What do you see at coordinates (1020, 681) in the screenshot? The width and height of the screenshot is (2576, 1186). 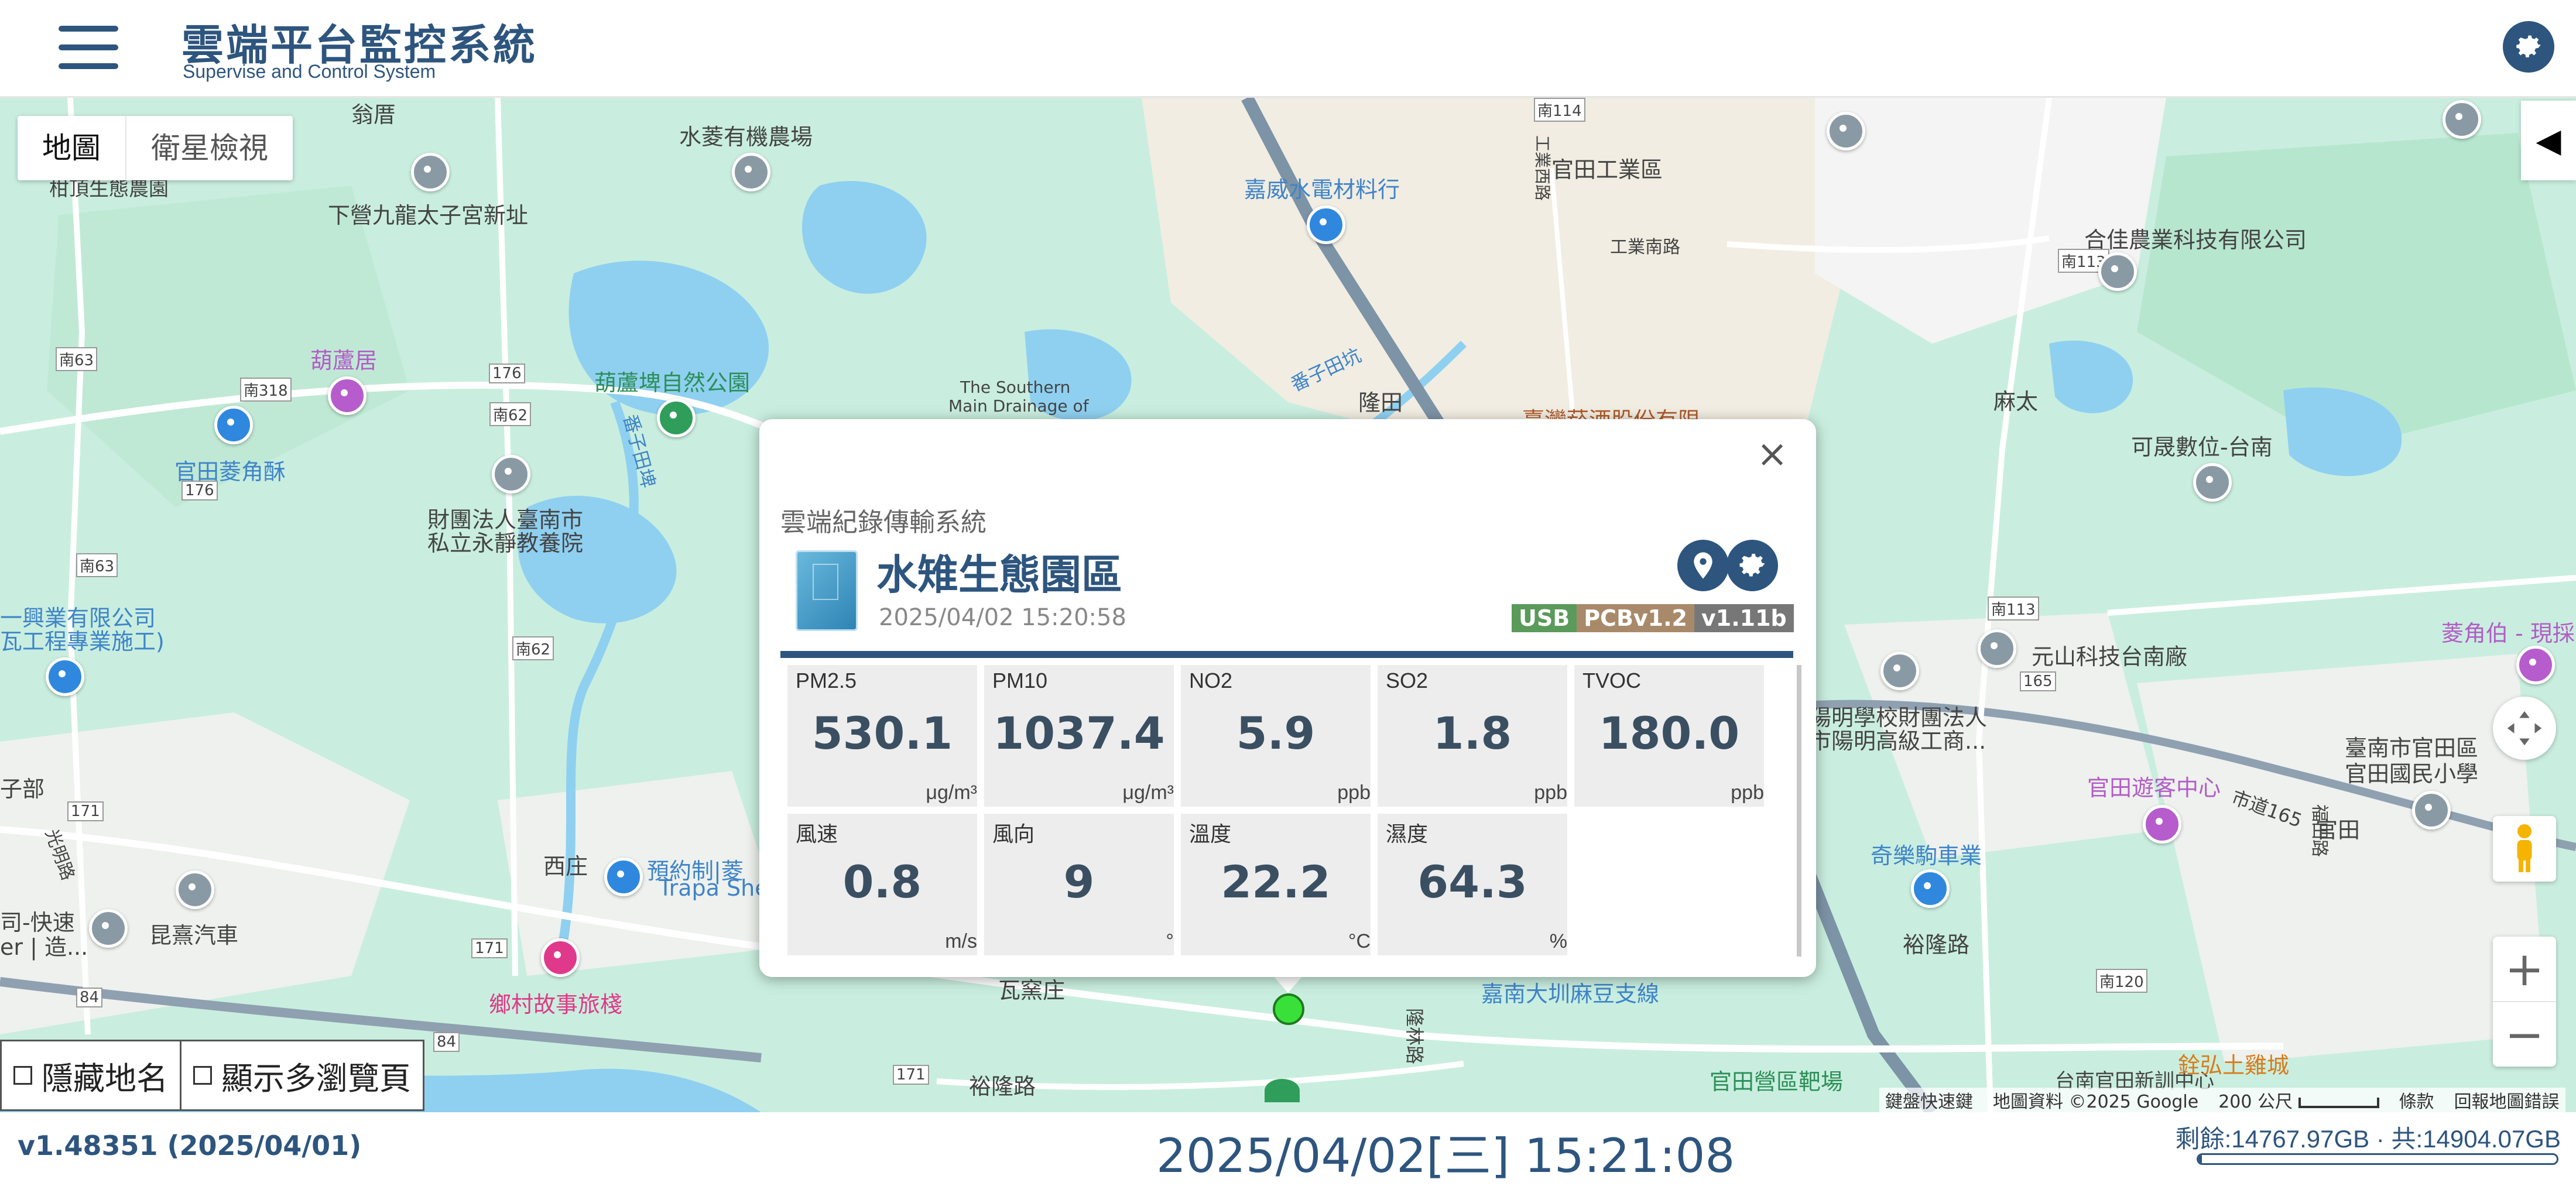 I see `reading-name: PM10` at bounding box center [1020, 681].